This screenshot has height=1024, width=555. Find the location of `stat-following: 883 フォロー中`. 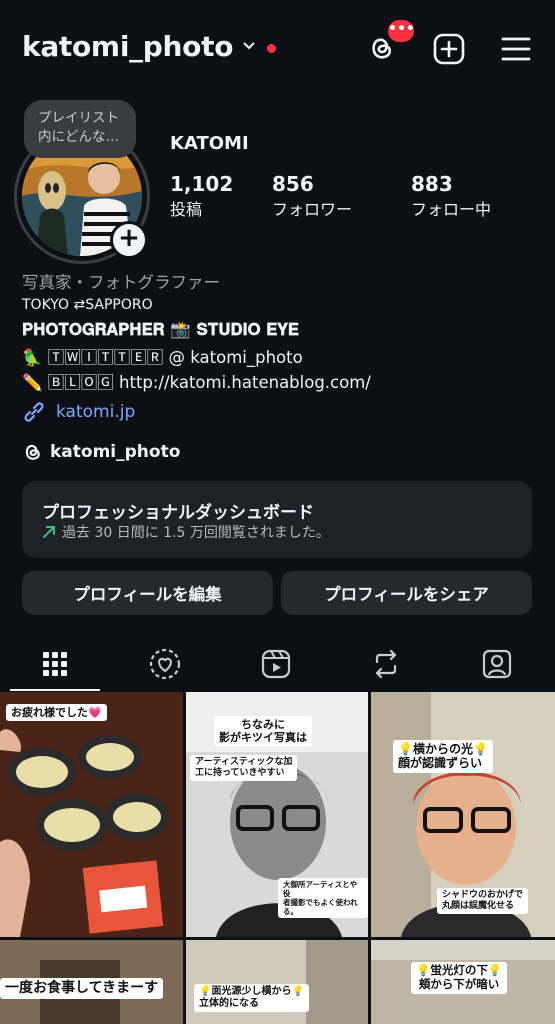

stat-following: 883 フォロー中 is located at coordinates (451, 196).